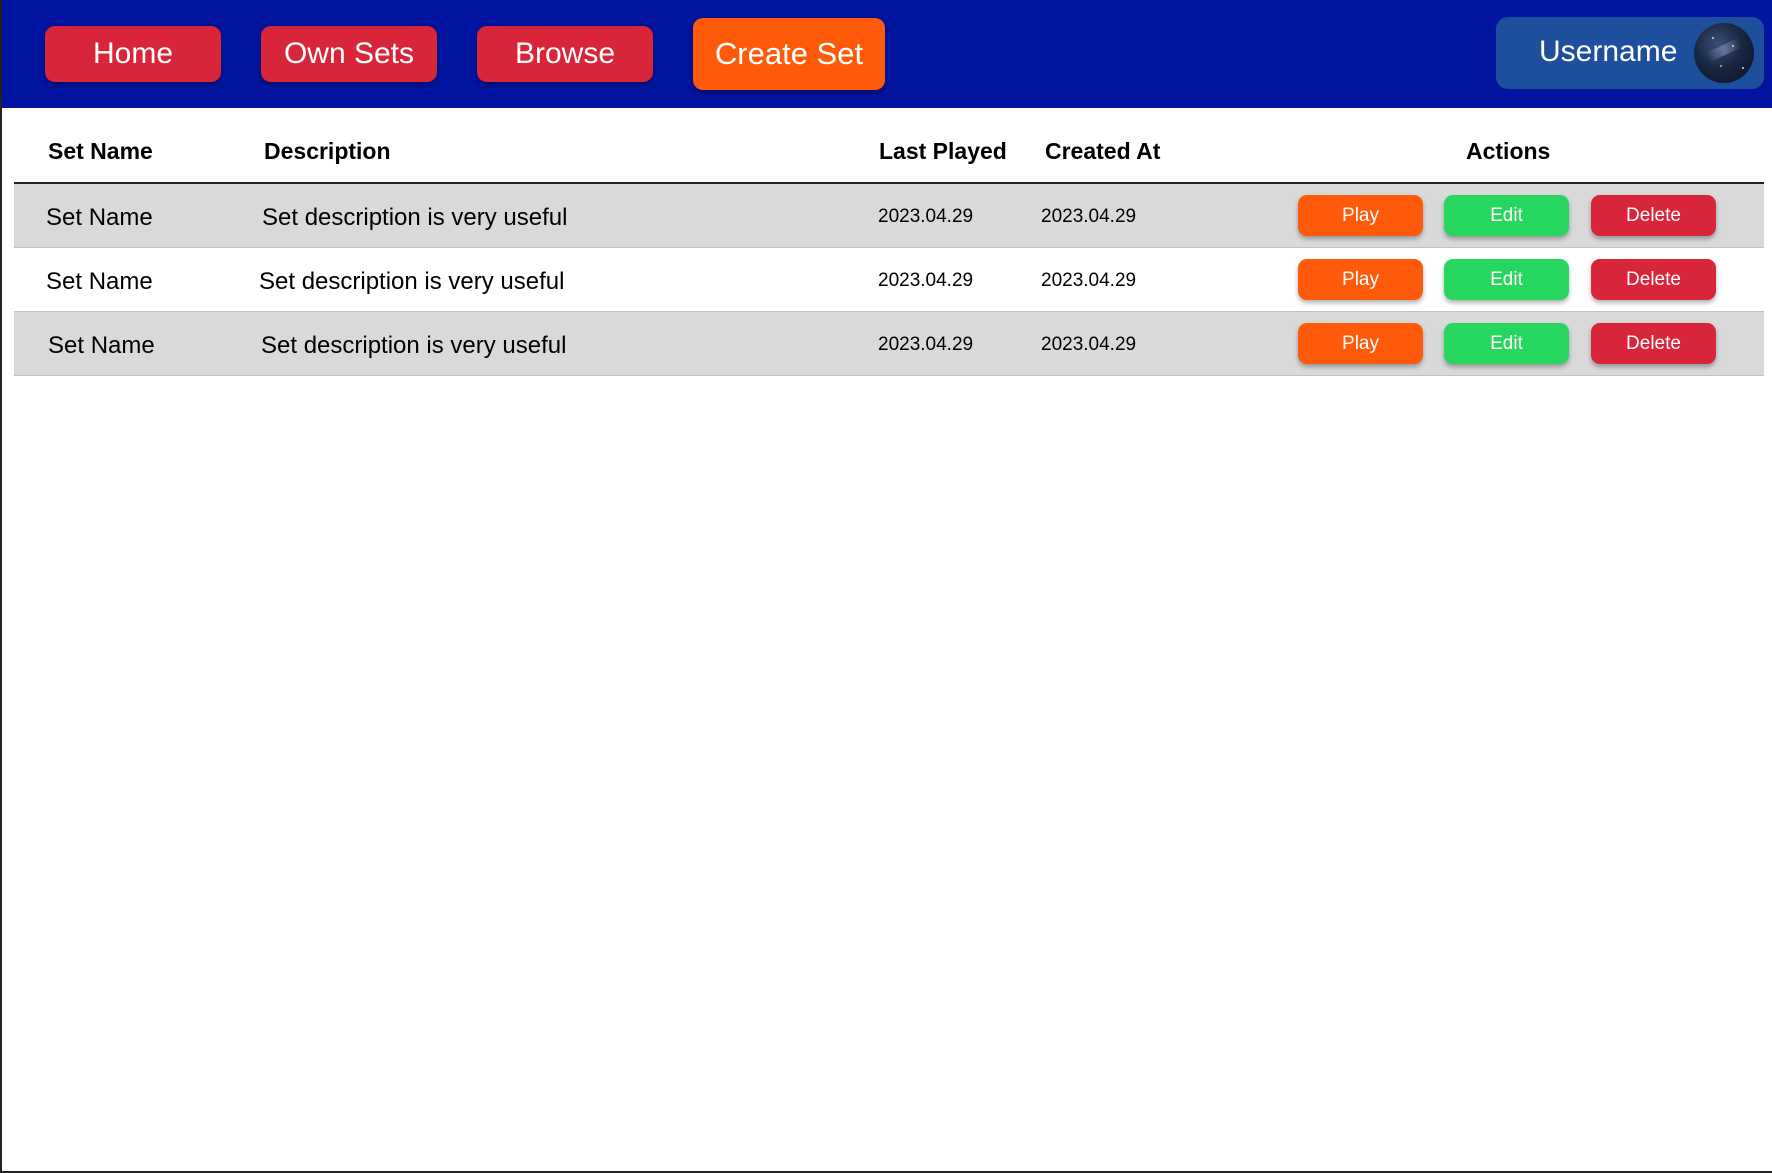 This screenshot has width=1772, height=1173. Describe the element at coordinates (1508, 151) in the screenshot. I see `header-actions: Actions` at that location.